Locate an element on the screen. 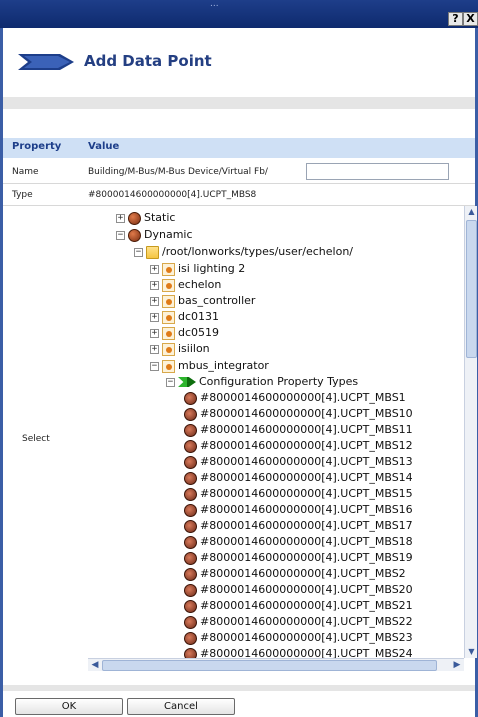 This screenshot has height=717, width=478. scroll-right-icon: ▶ is located at coordinates (457, 665).